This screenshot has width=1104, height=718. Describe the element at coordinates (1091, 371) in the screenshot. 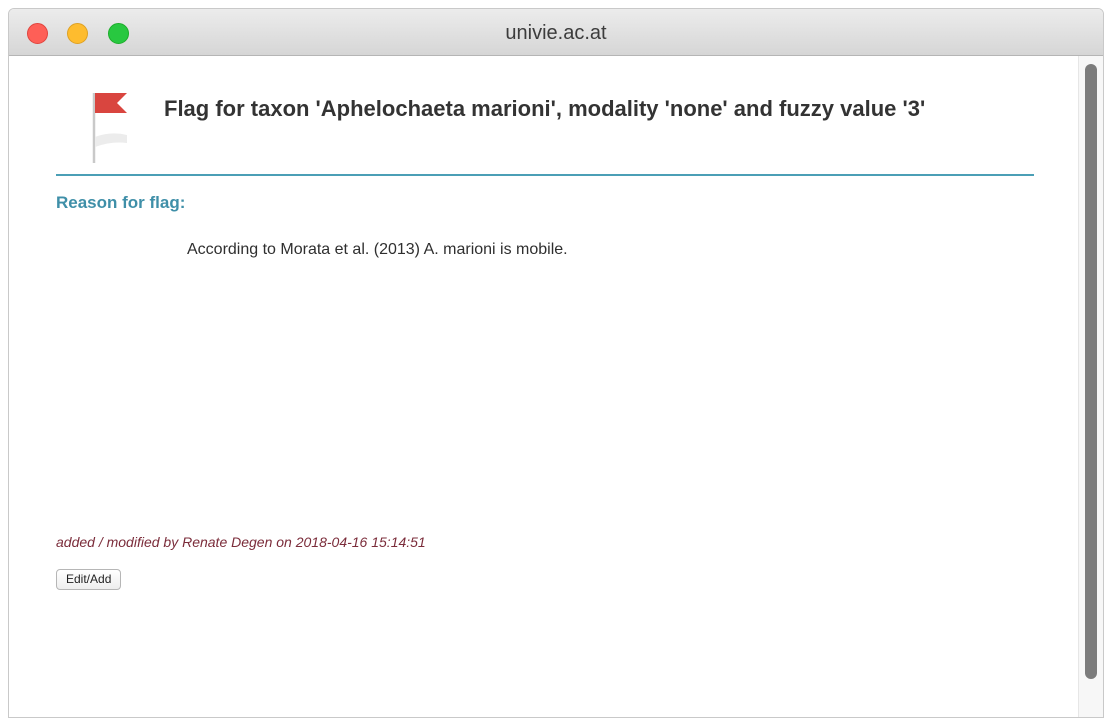

I see `scrollbar-thumb` at that location.